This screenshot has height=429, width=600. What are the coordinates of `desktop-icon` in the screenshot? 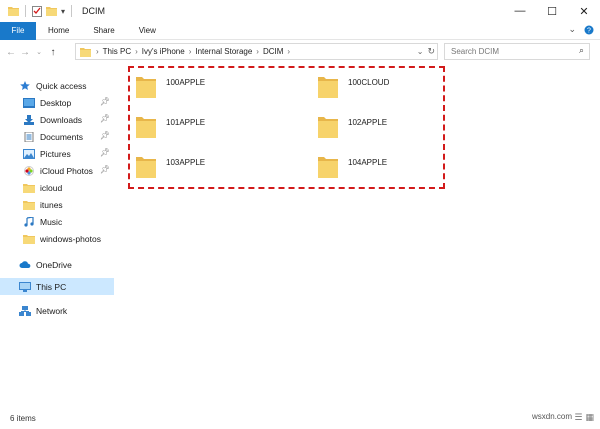 It's located at (29, 102).